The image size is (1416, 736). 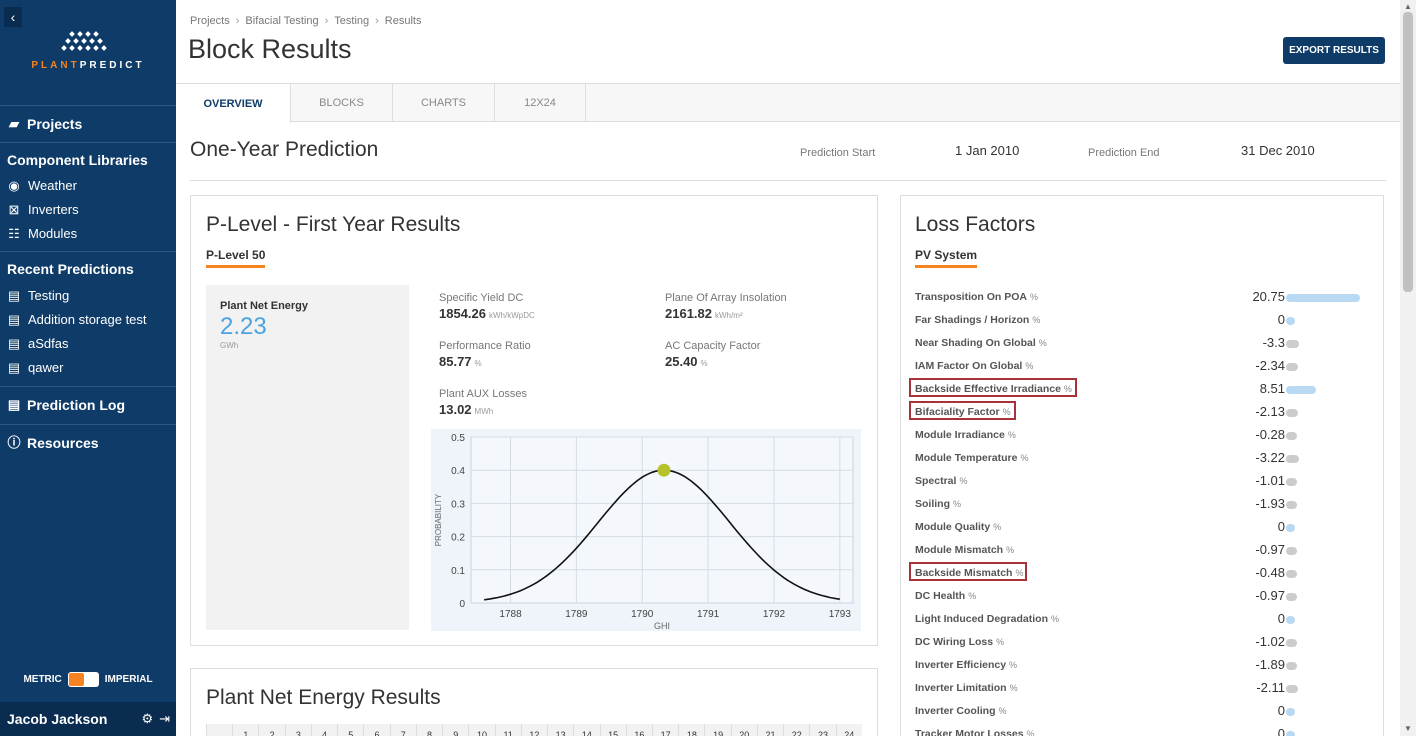 I want to click on nav-projects: ▰ Projects, so click(x=44, y=124).